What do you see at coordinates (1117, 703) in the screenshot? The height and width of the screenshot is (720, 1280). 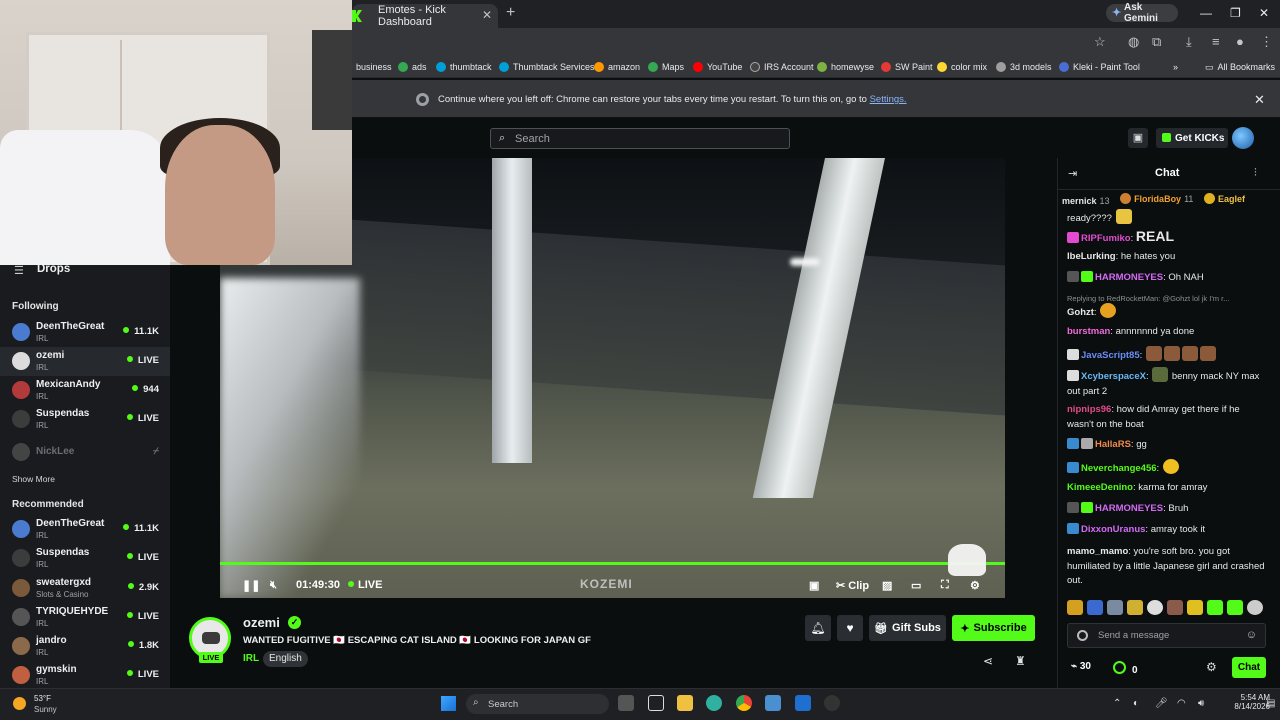 I see `tray-chevron-icon: ⌃` at bounding box center [1117, 703].